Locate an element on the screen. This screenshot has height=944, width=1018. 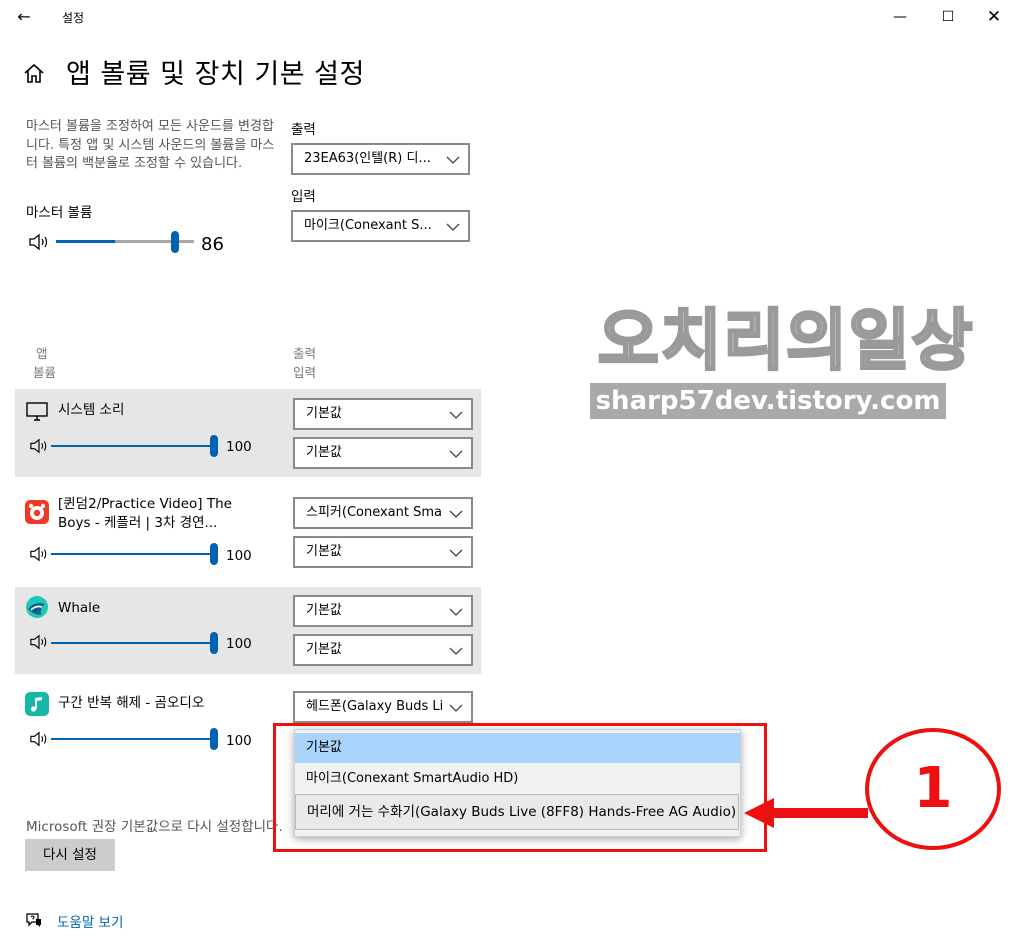
app-row-system-sounds: 시스템 소리 100 기본값 기본값 is located at coordinates (248, 433).